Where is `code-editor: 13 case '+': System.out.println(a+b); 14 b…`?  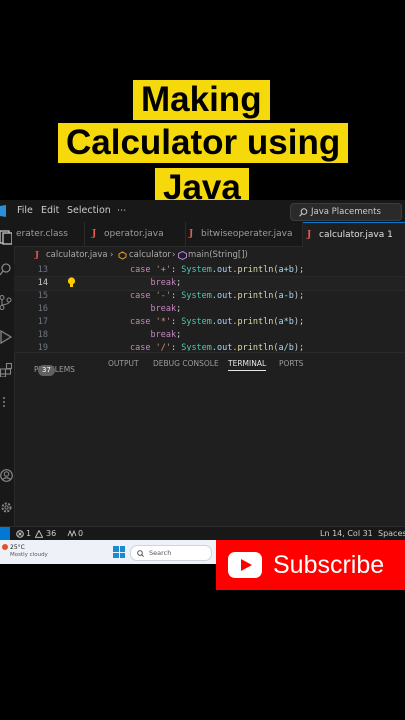 code-editor: 13 case '+': System.out.println(a+b); 14 b… is located at coordinates (209, 307).